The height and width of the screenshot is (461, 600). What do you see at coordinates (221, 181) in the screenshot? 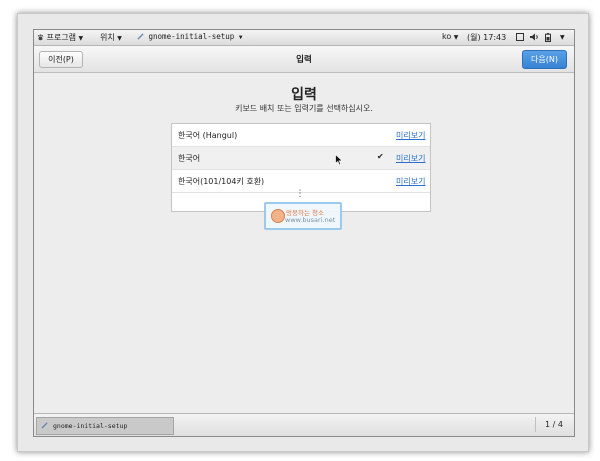
I see `input-source-name: 한국어(101/104키 호환)` at bounding box center [221, 181].